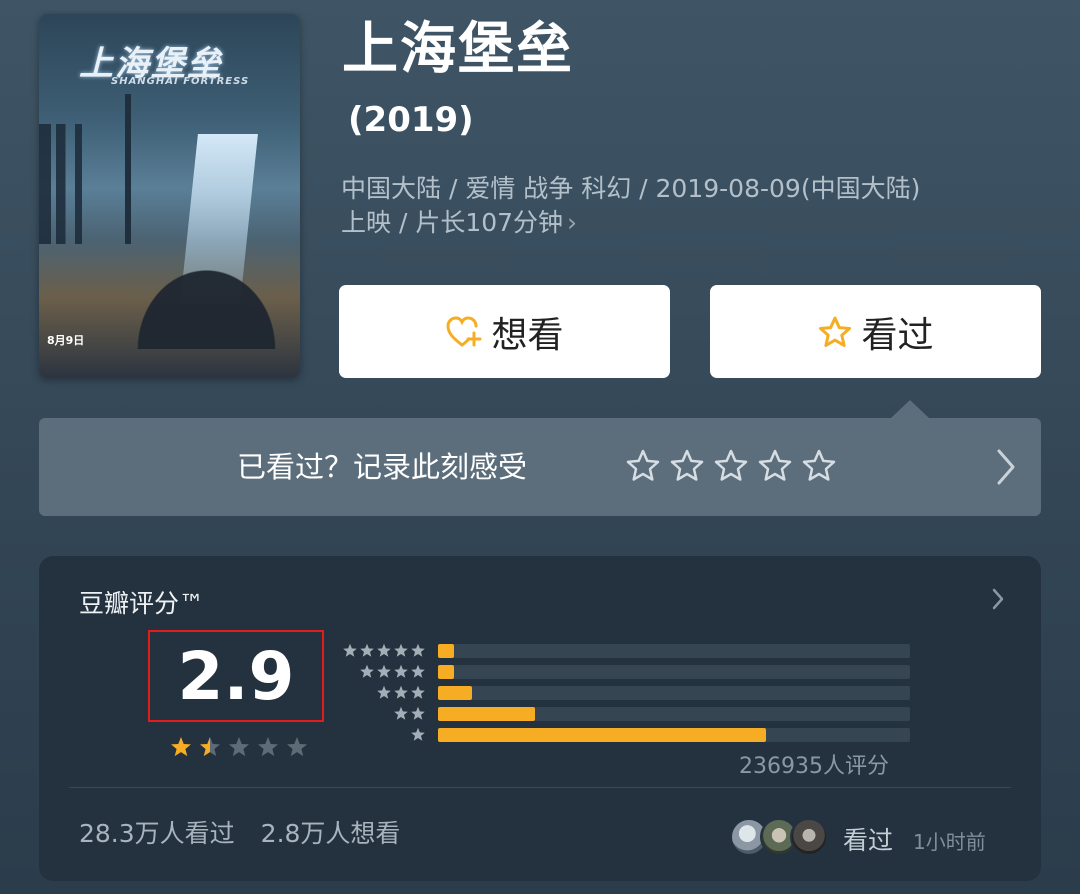 This screenshot has height=894, width=1080. Describe the element at coordinates (910, 409) in the screenshot. I see `rate-bar-pointer` at that location.